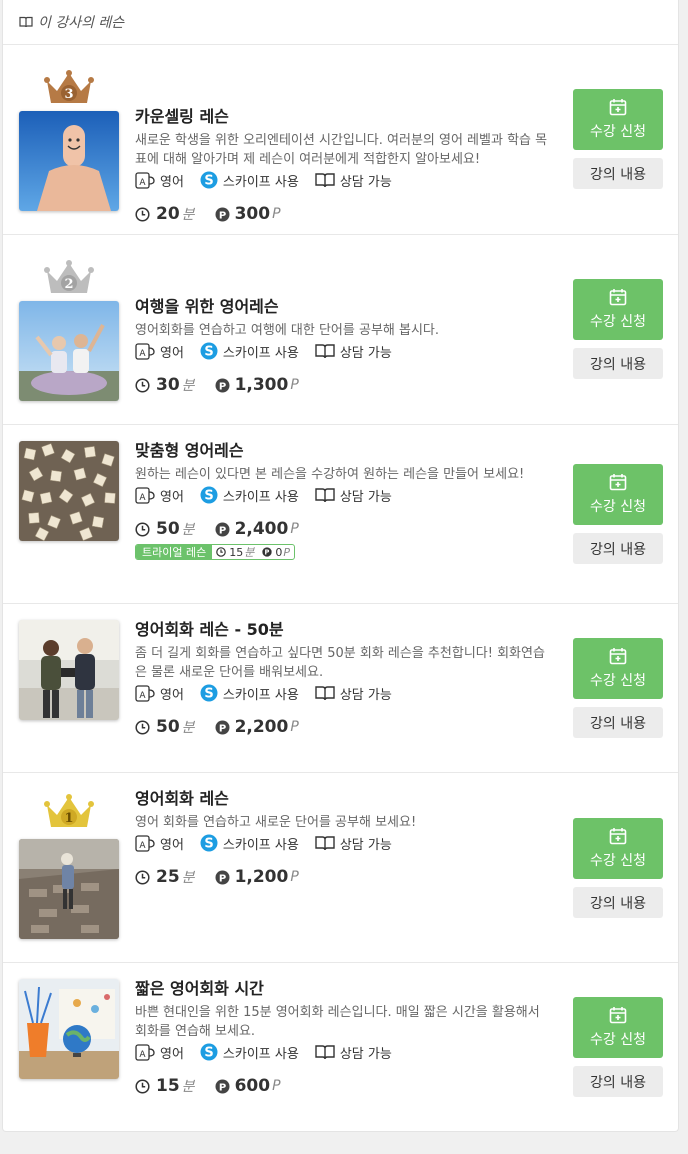  I want to click on lesson-title: 카운셀링 레슨, so click(182, 116).